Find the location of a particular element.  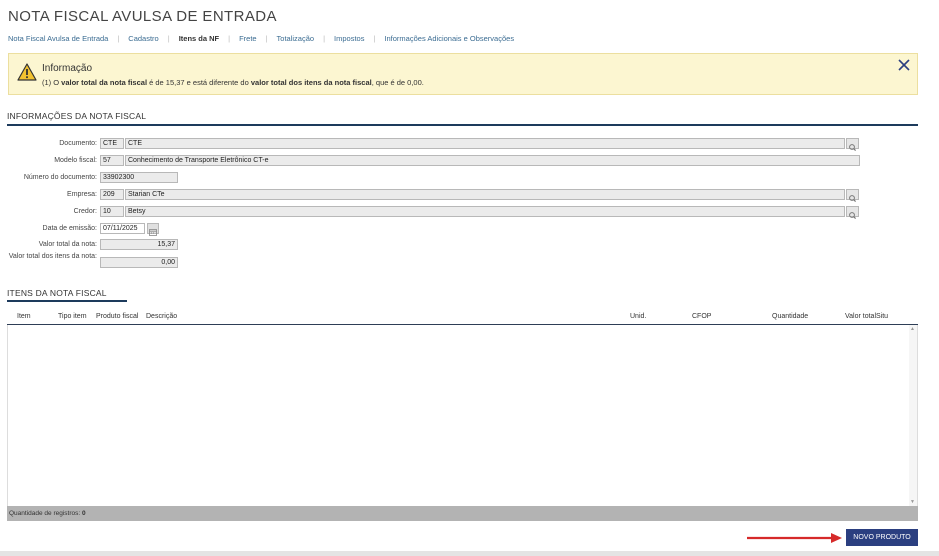

tab-impostos: Impostos is located at coordinates (349, 38).